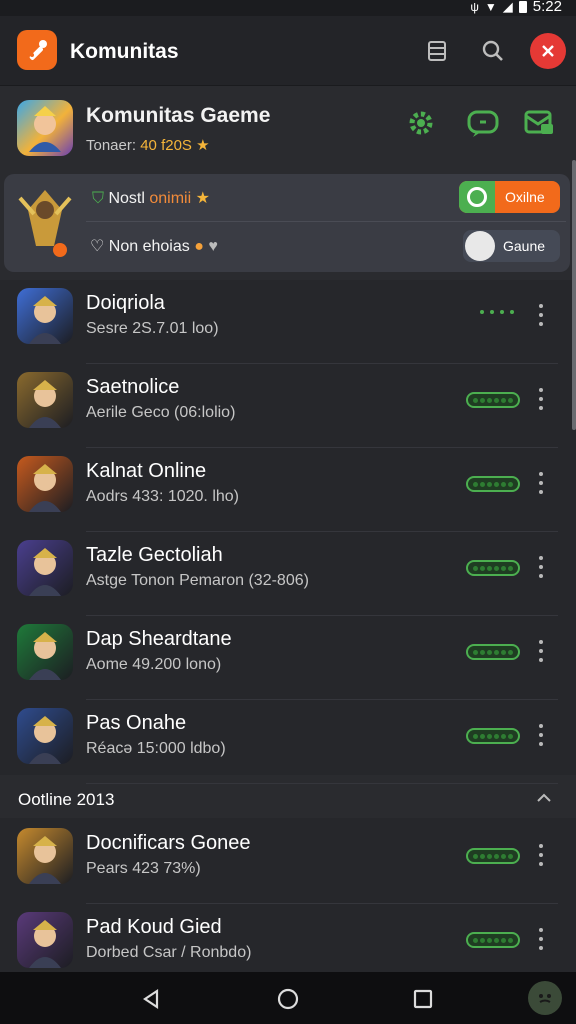 Image resolution: width=576 pixels, height=1024 pixels. Describe the element at coordinates (483, 123) in the screenshot. I see `chat-icon` at that location.